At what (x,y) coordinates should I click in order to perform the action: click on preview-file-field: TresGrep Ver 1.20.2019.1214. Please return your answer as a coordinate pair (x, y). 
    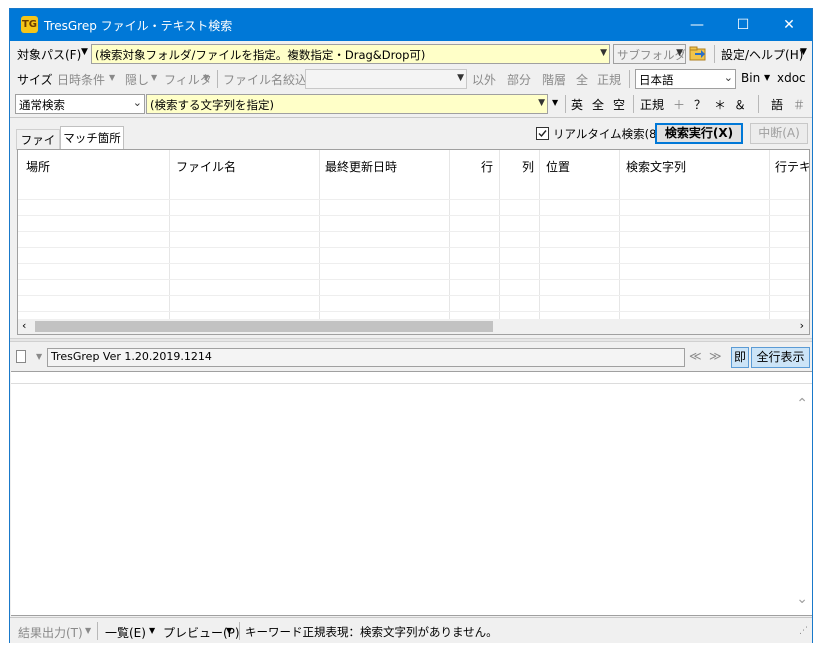
    Looking at the image, I should click on (366, 357).